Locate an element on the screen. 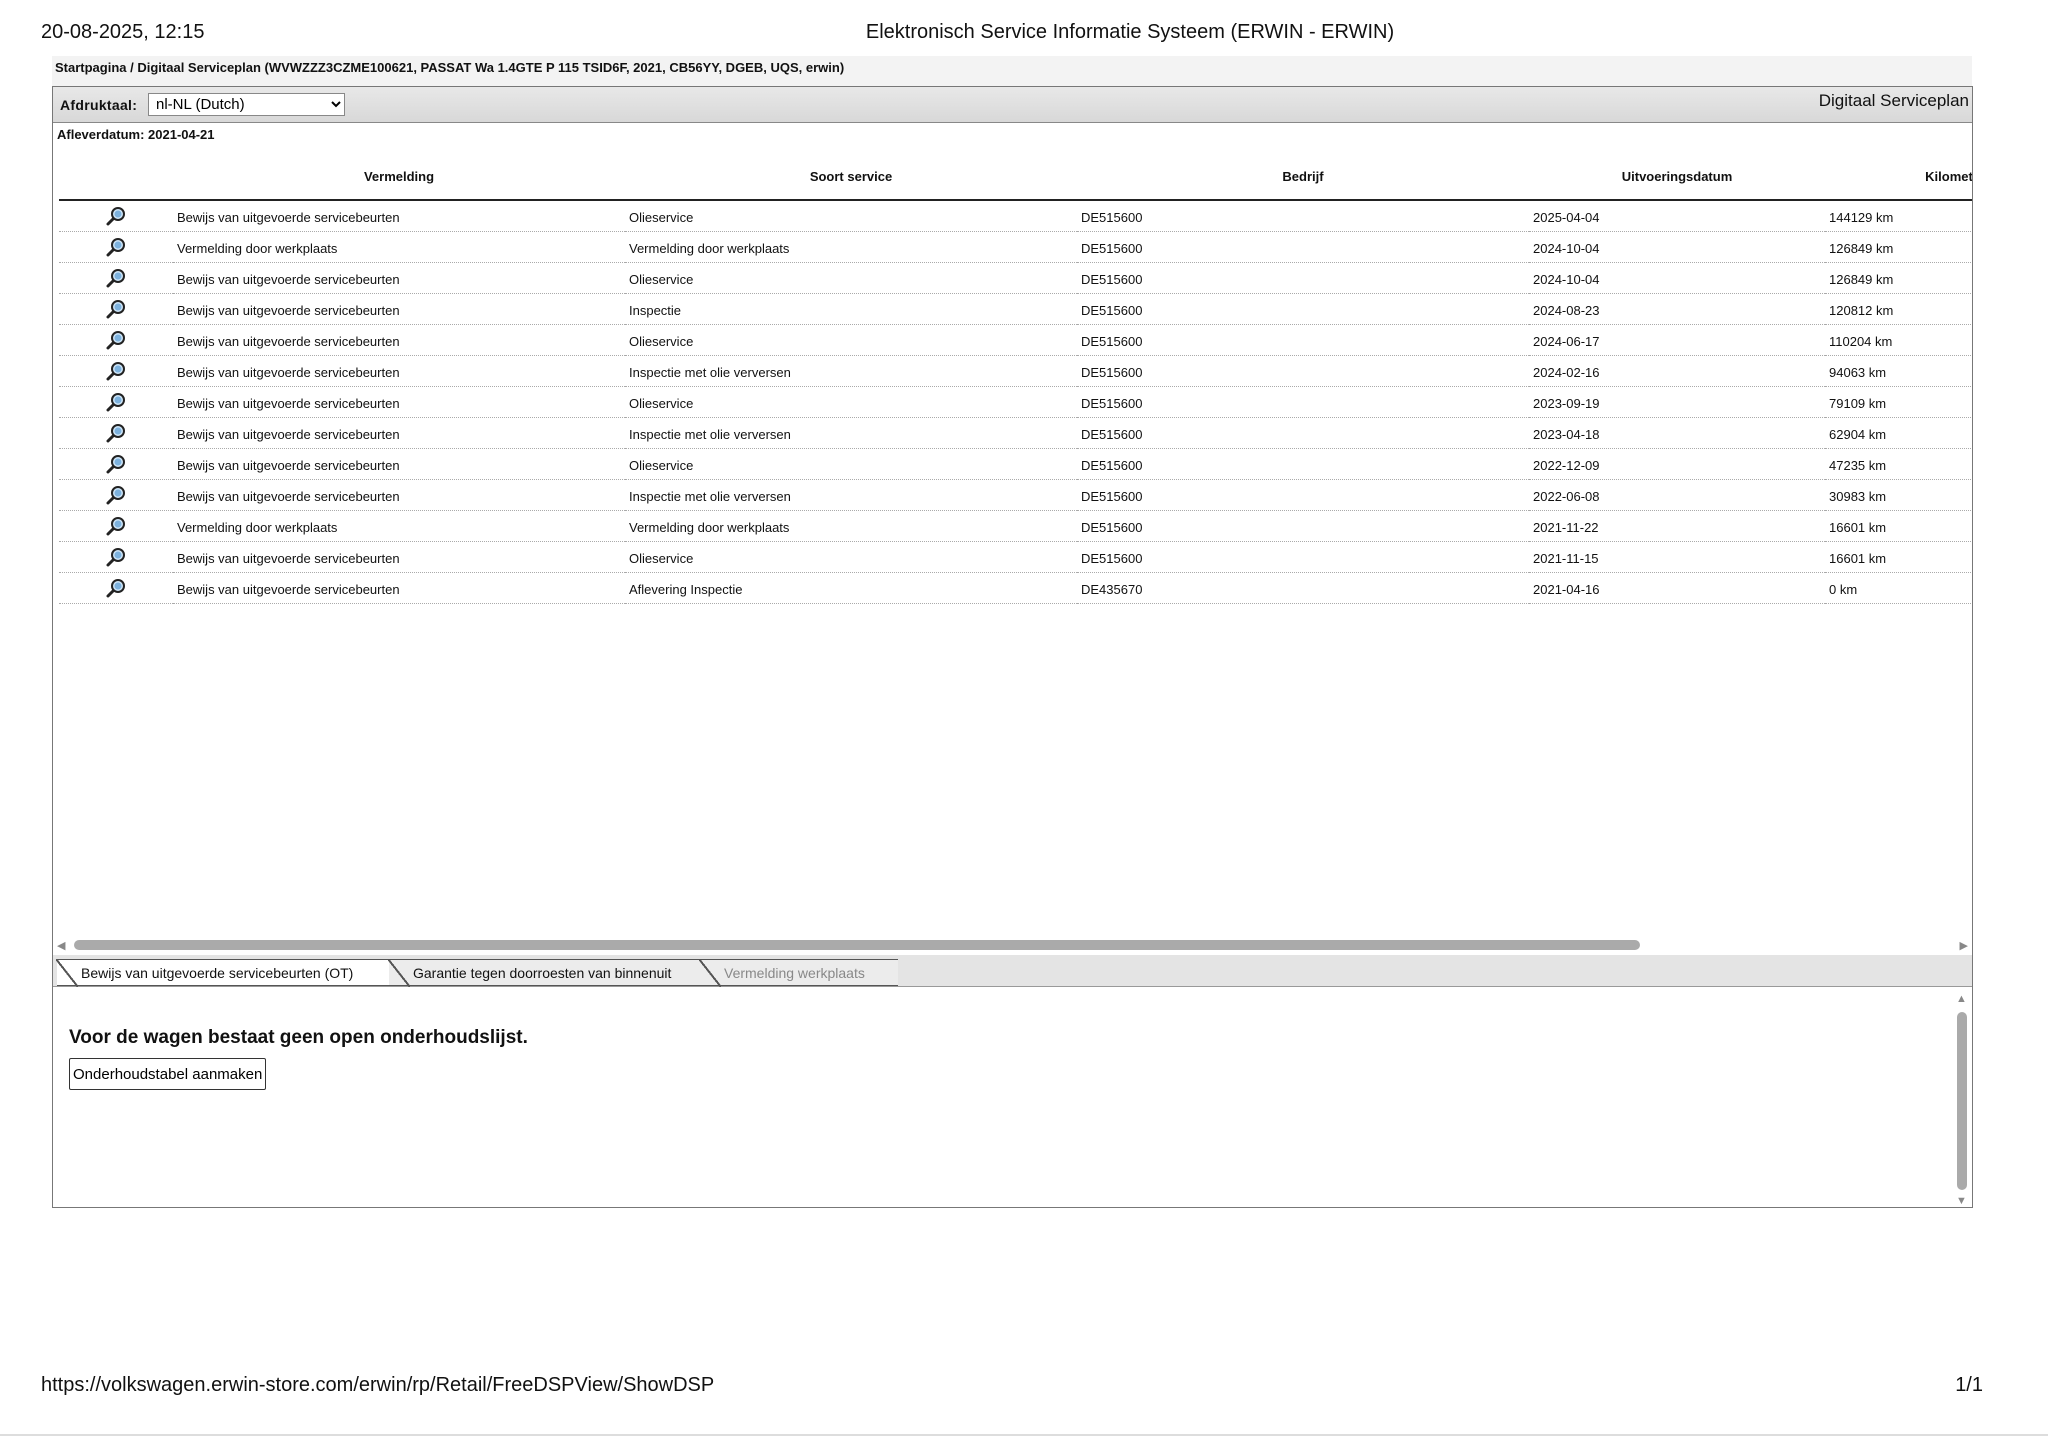  cell-mileage: 126849 km is located at coordinates (1898, 247).